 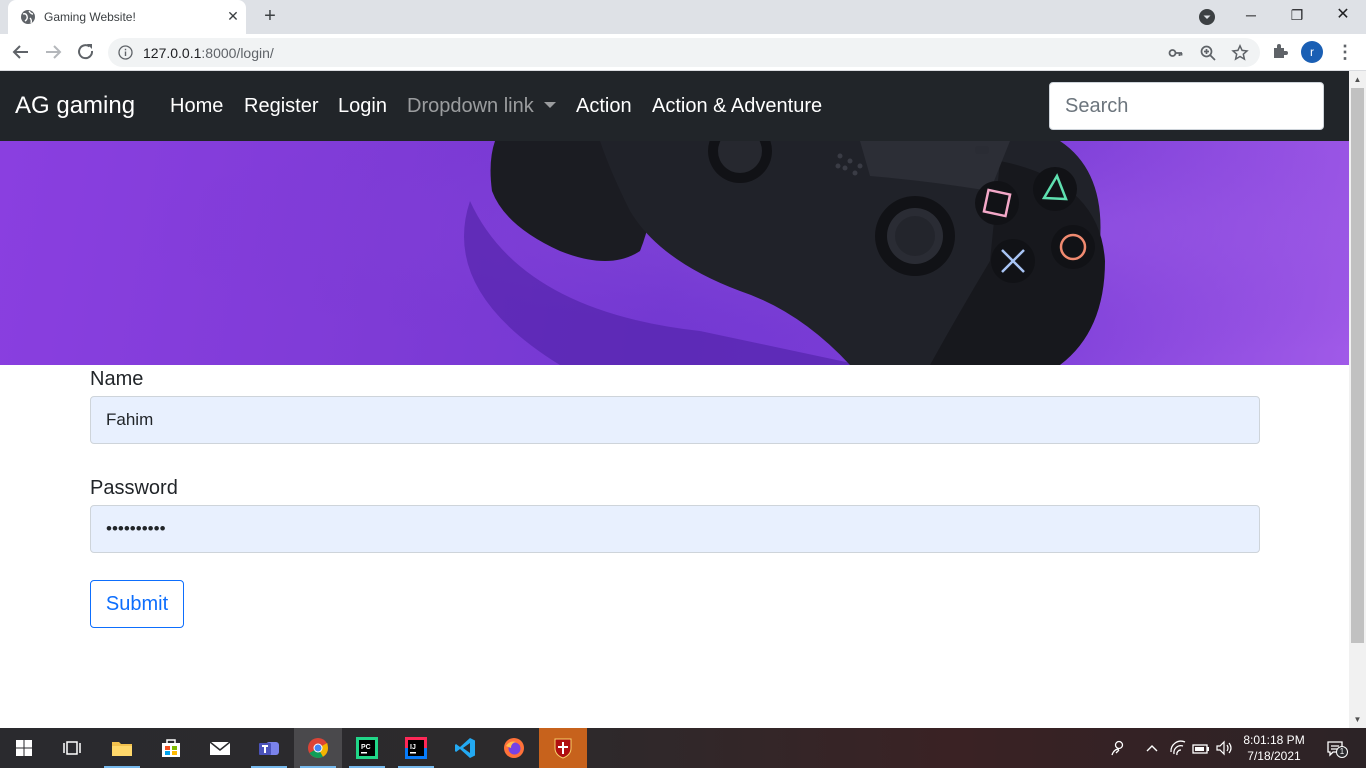 I want to click on clock-time: 8:01:18 PM, so click(x=1274, y=740).